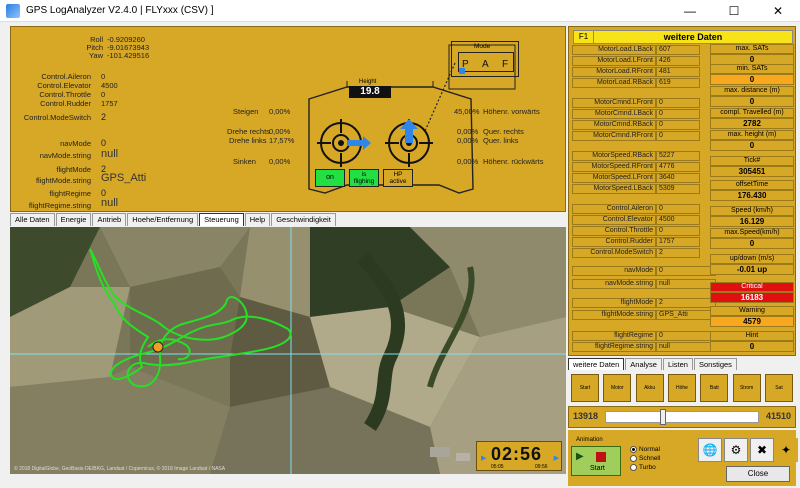 The image size is (800, 488). What do you see at coordinates (244, 161) in the screenshot?
I see `sinken-label: Sinken` at bounding box center [244, 161].